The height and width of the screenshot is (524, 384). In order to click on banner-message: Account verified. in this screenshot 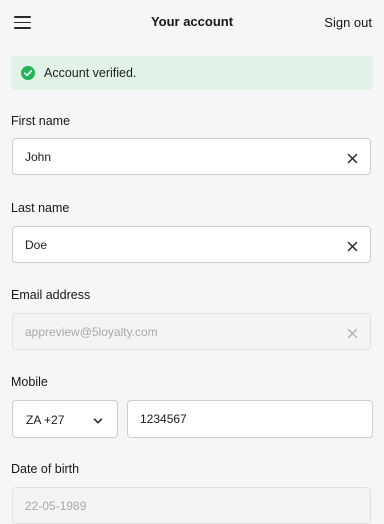, I will do `click(90, 73)`.